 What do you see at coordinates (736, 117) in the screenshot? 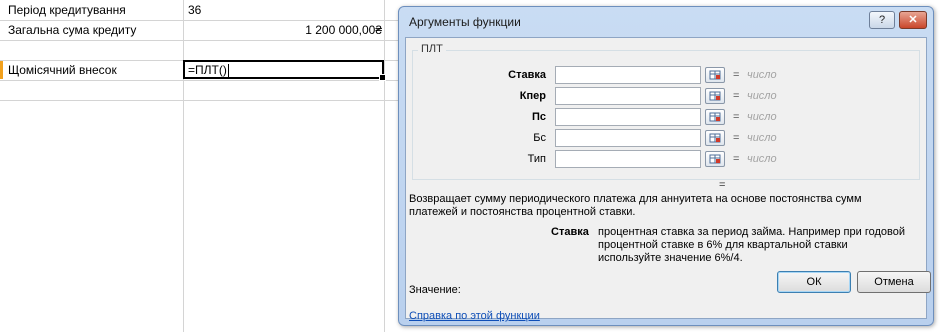
I see `arg-equals-pv: =` at bounding box center [736, 117].